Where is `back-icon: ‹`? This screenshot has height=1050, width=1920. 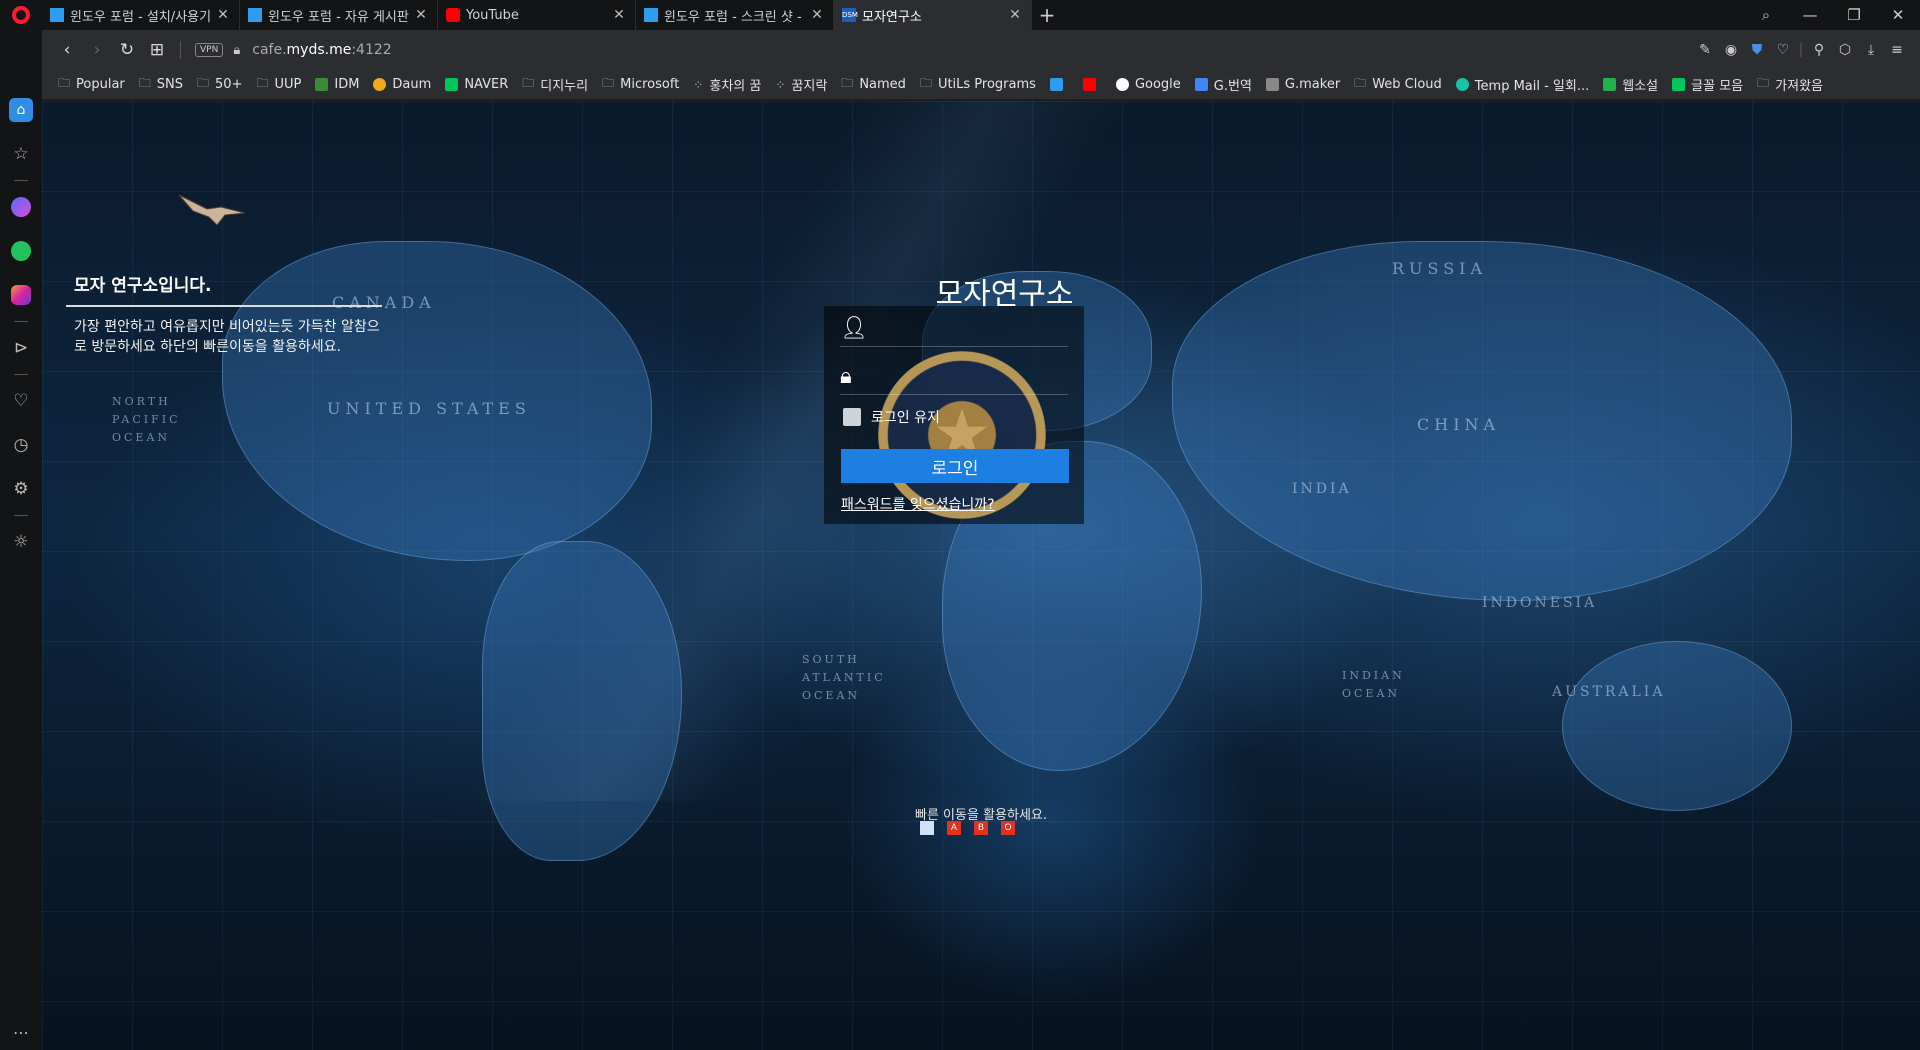
back-icon: ‹ is located at coordinates (67, 50).